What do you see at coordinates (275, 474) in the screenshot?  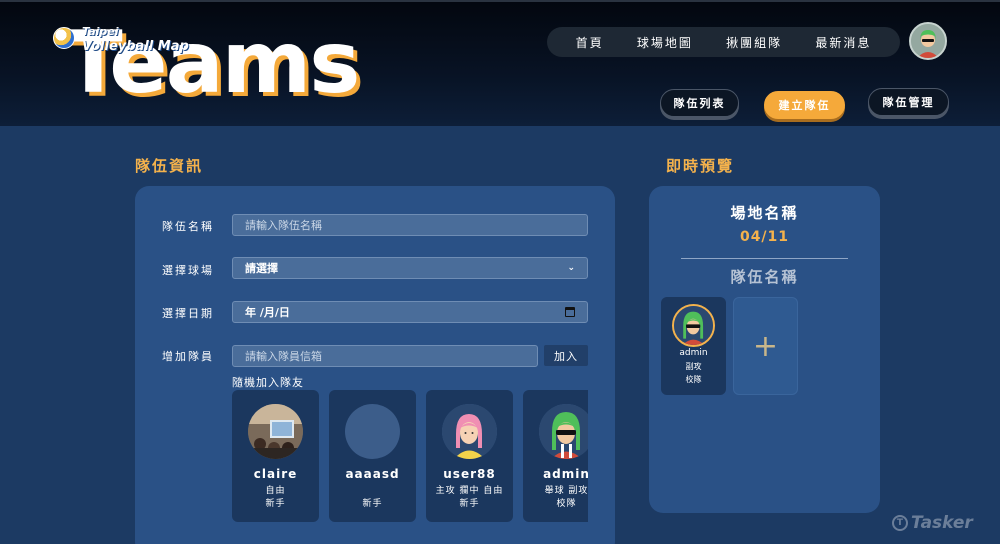 I see `member-name: claire` at bounding box center [275, 474].